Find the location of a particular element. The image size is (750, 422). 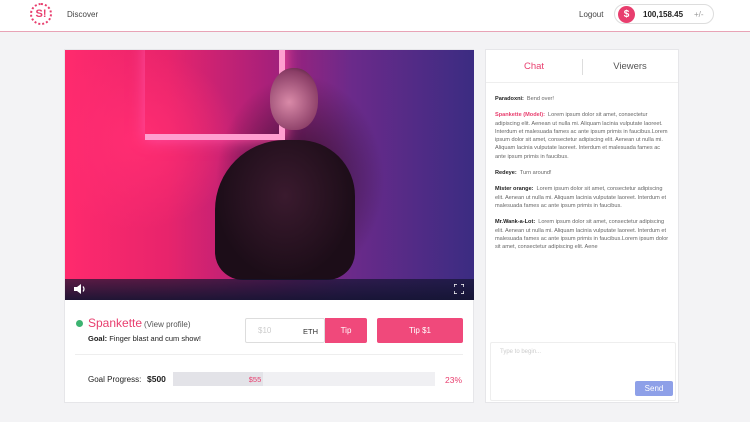

chat-message: Redeye: Turn around! is located at coordinates (583, 173).